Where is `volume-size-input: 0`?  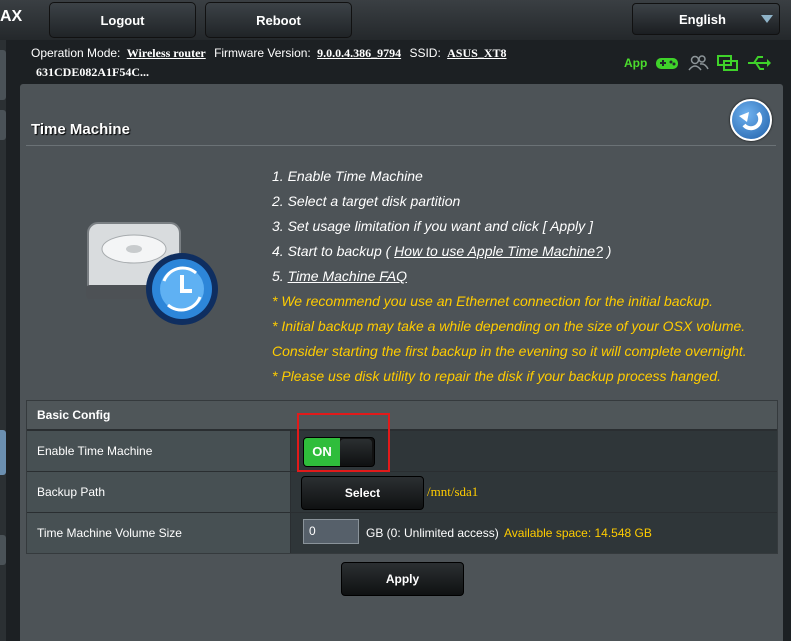 volume-size-input: 0 is located at coordinates (331, 531).